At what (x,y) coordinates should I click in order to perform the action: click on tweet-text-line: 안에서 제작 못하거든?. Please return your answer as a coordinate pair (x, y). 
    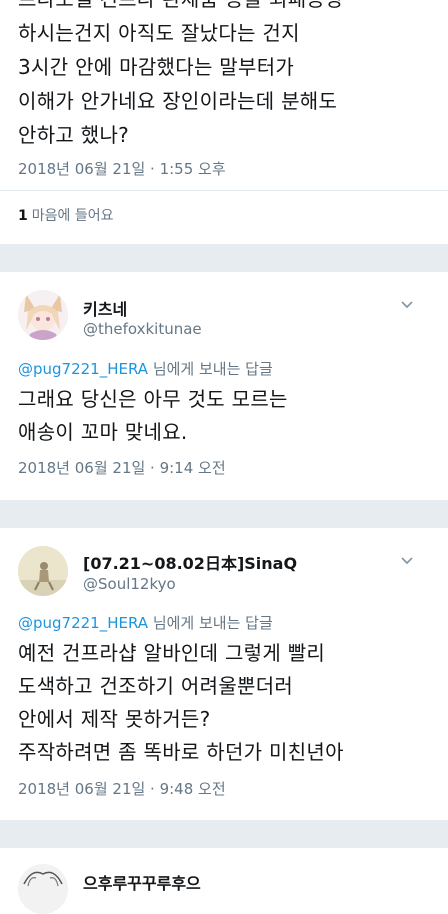
    Looking at the image, I should click on (114, 719).